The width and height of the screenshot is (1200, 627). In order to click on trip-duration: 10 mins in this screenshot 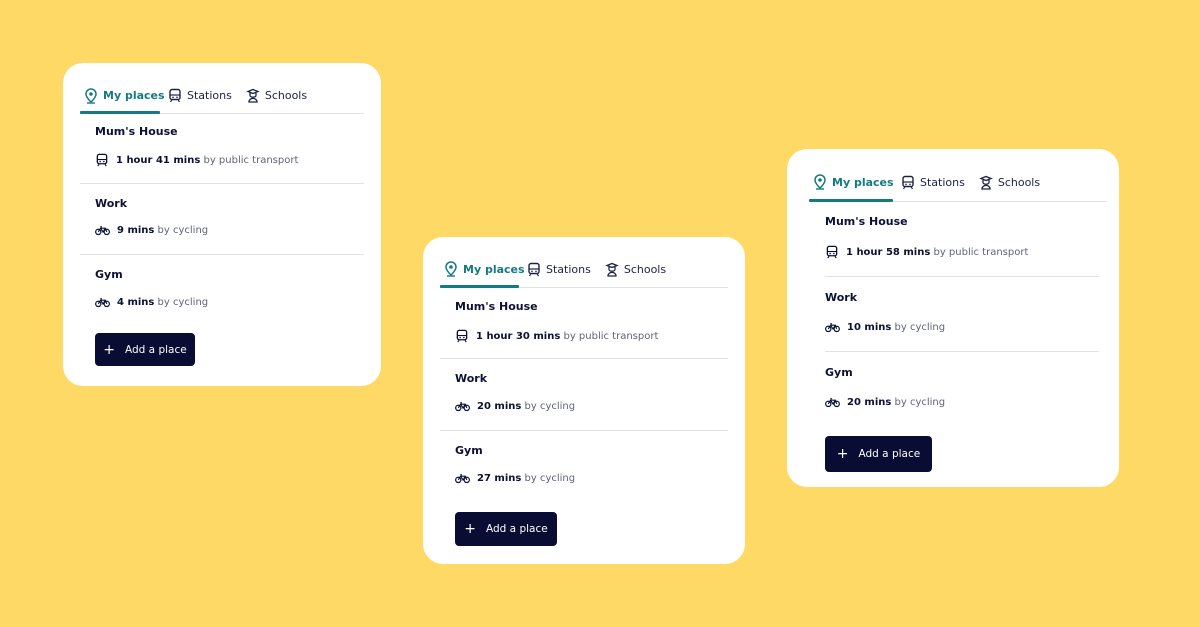, I will do `click(869, 327)`.